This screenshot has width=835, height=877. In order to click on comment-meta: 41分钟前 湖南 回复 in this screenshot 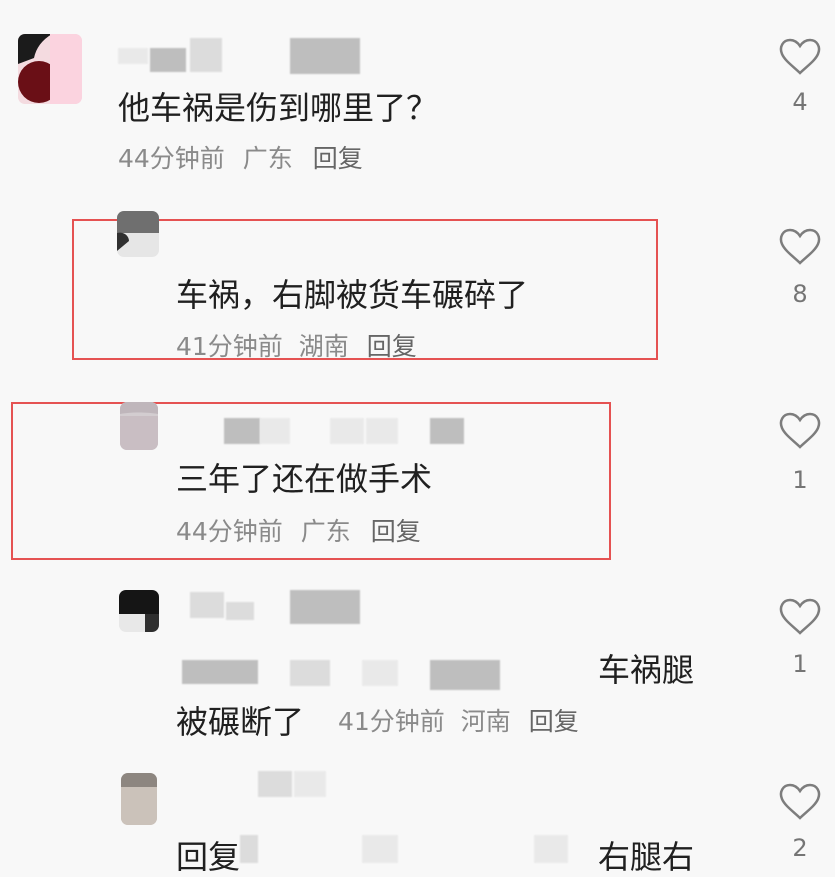, I will do `click(296, 347)`.